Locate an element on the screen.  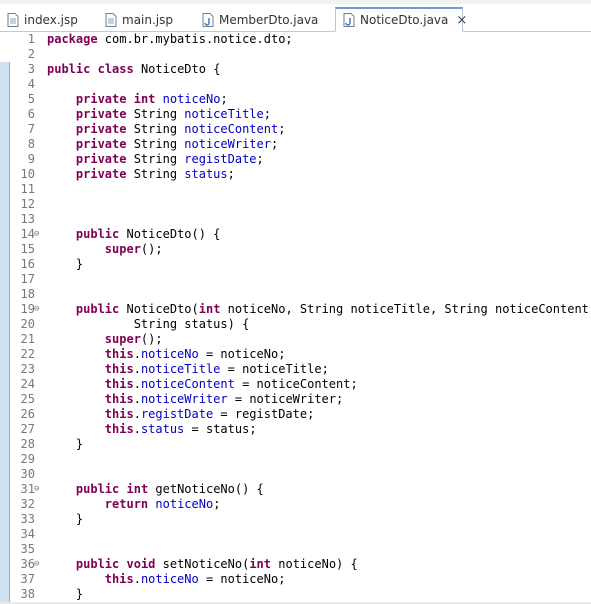
line-number: 33 is located at coordinates (27, 519).